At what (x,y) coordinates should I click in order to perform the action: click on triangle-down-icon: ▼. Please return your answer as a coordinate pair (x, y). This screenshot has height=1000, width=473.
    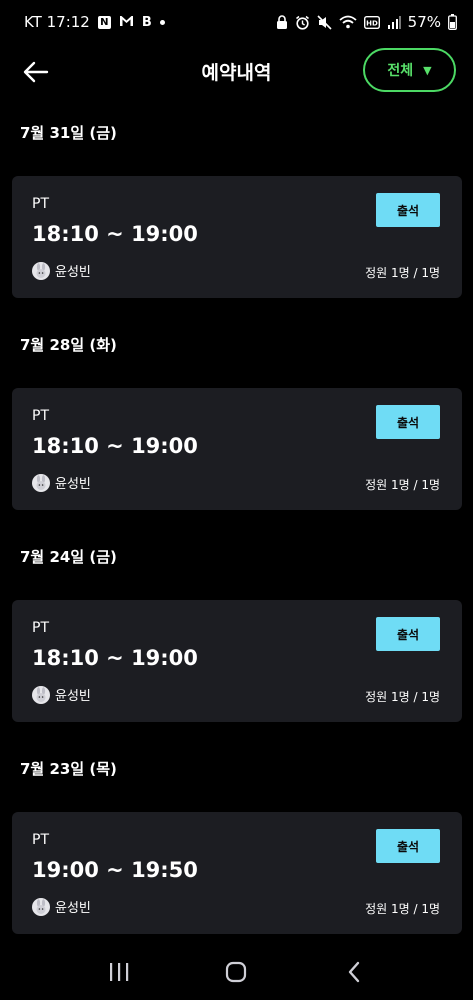
    Looking at the image, I should click on (427, 70).